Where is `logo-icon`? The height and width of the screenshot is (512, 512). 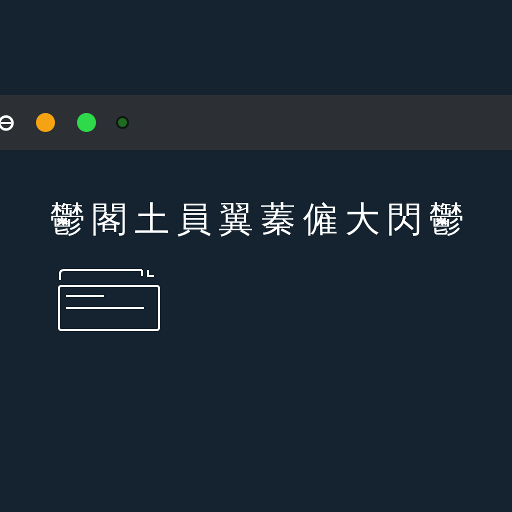 logo-icon is located at coordinates (7, 122).